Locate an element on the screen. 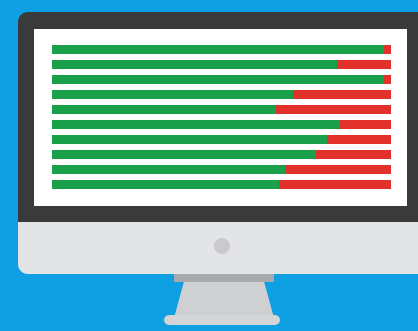  stand-shadow is located at coordinates (224, 278).